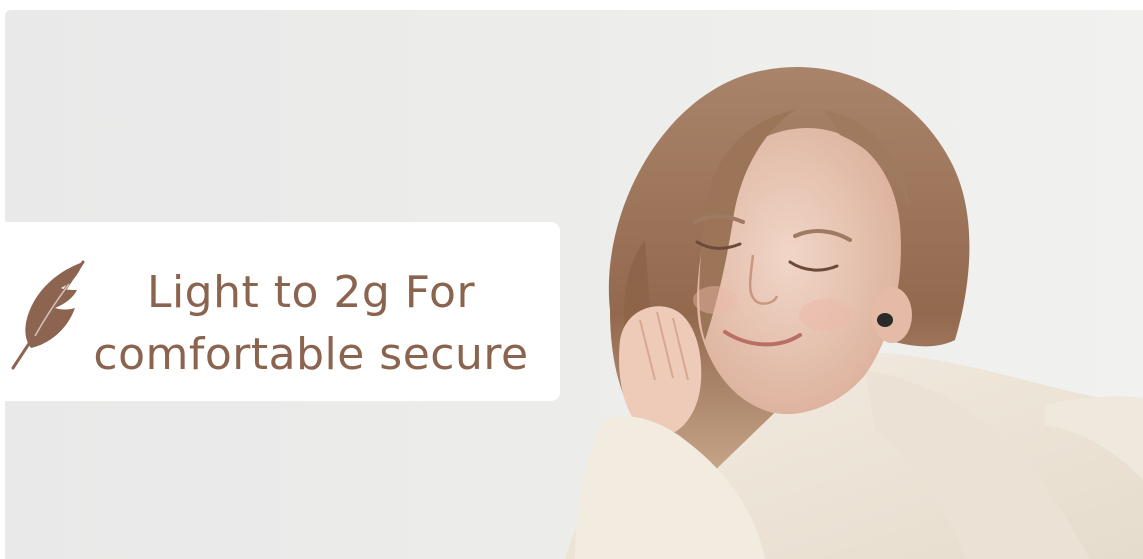  What do you see at coordinates (311, 354) in the screenshot?
I see `headline-line-2: comfortable secure` at bounding box center [311, 354].